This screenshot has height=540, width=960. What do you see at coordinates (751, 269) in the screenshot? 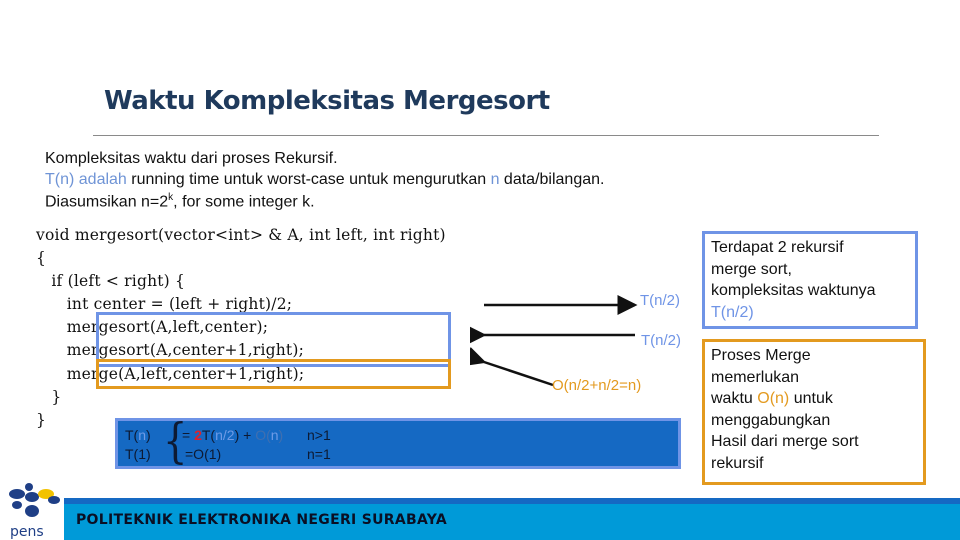
I see `side-note-line: merge sort,` at bounding box center [751, 269].